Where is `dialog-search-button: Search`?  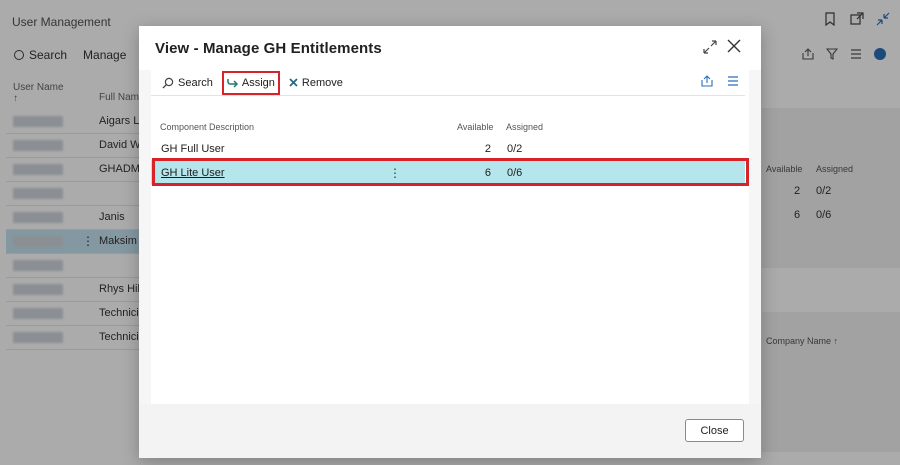
dialog-search-button: Search is located at coordinates (187, 83).